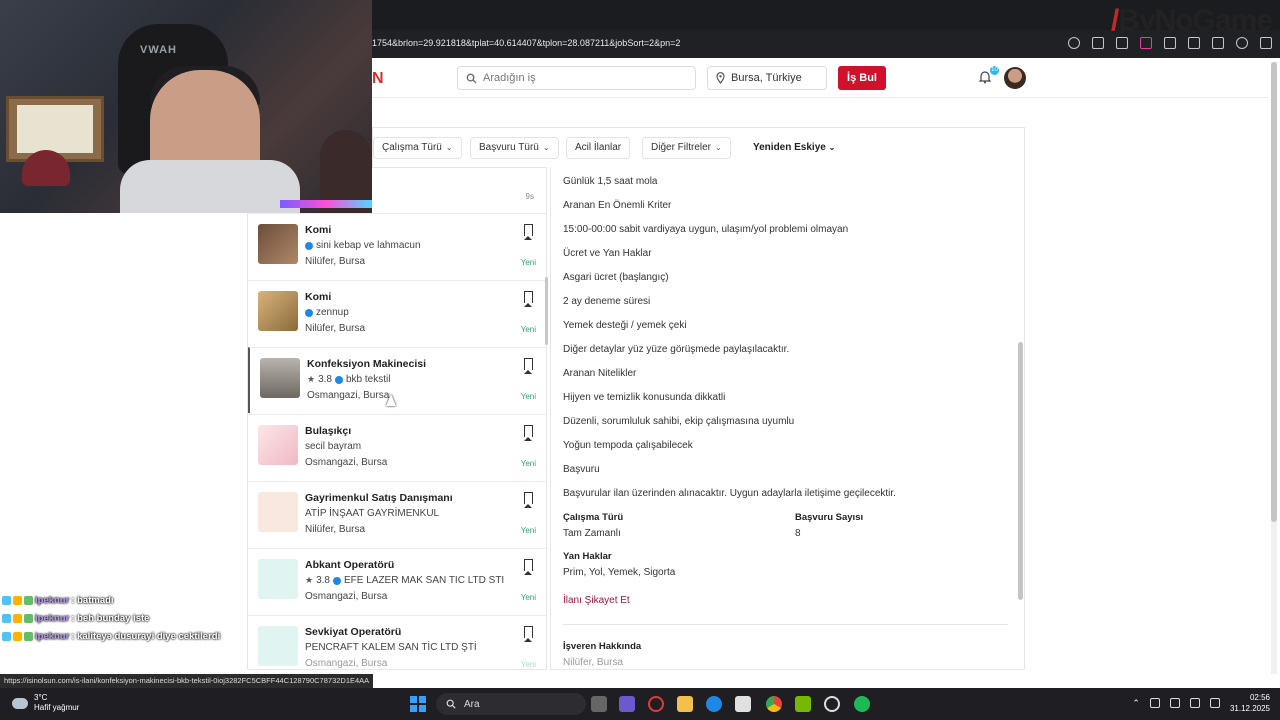 The image size is (1280, 720). Describe the element at coordinates (832, 704) in the screenshot. I see `app-icon` at that location.